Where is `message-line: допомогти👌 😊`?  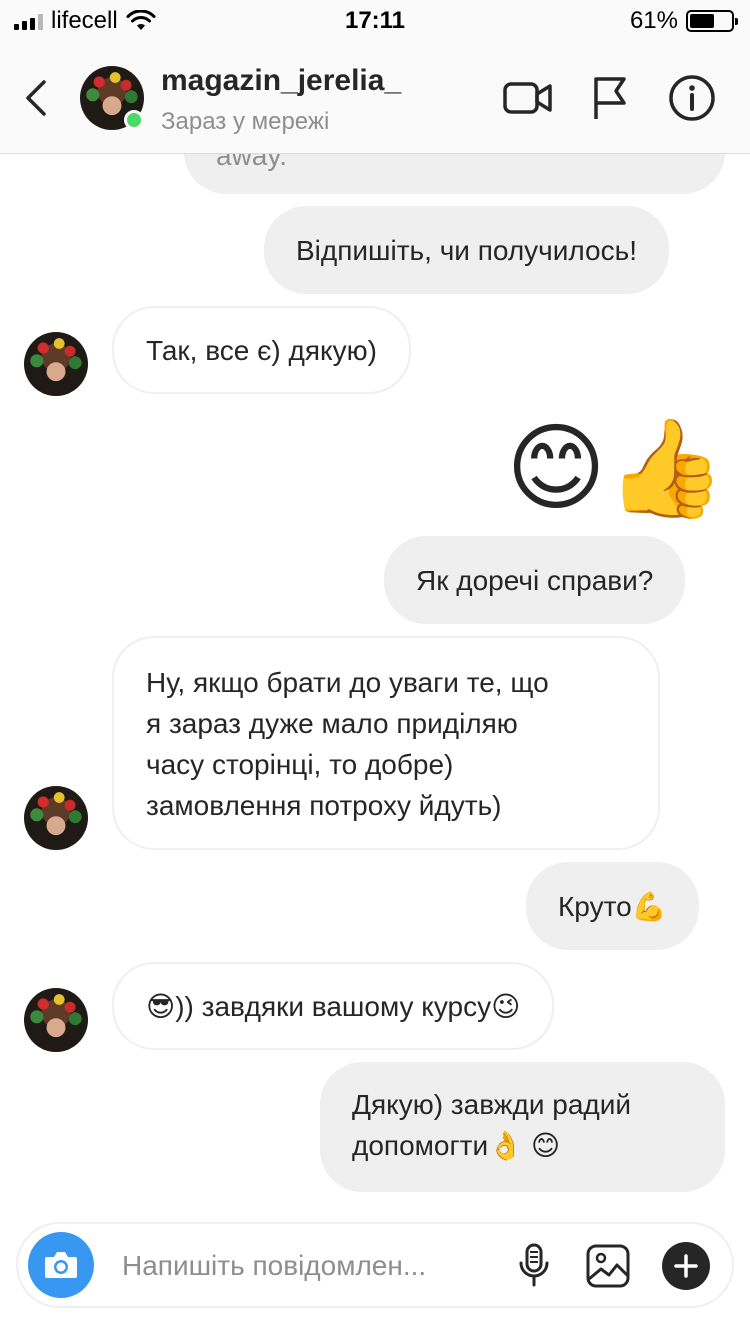 message-line: допомогти👌 😊 is located at coordinates (491, 1145).